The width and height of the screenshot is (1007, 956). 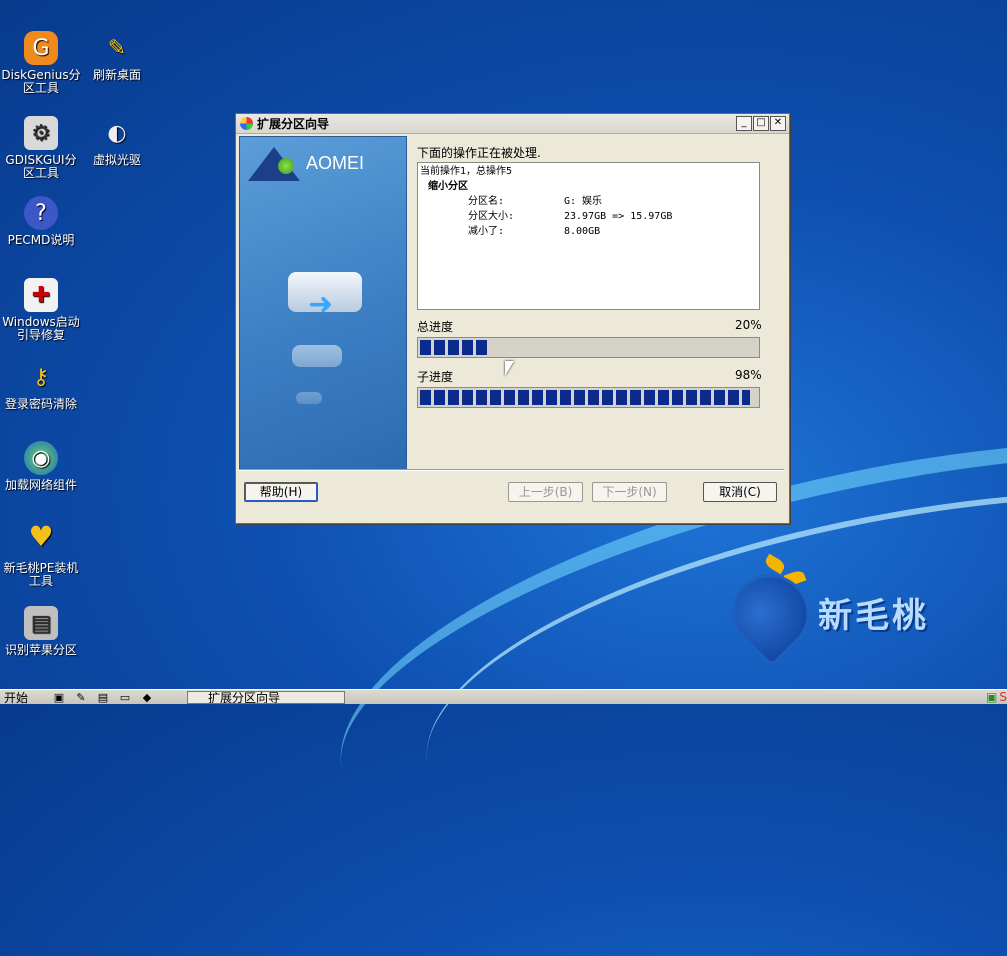 What do you see at coordinates (41, 166) in the screenshot?
I see `desktop-icon-label: GDISKGUI分区工具` at bounding box center [41, 166].